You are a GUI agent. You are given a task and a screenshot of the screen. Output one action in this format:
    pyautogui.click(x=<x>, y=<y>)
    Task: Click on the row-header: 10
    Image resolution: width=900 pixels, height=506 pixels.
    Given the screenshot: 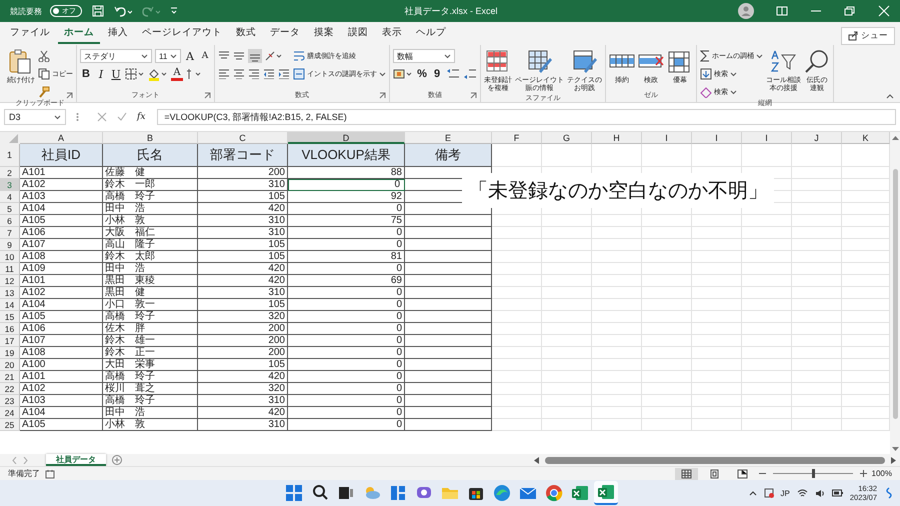 What is the action you would take?
    pyautogui.click(x=10, y=257)
    